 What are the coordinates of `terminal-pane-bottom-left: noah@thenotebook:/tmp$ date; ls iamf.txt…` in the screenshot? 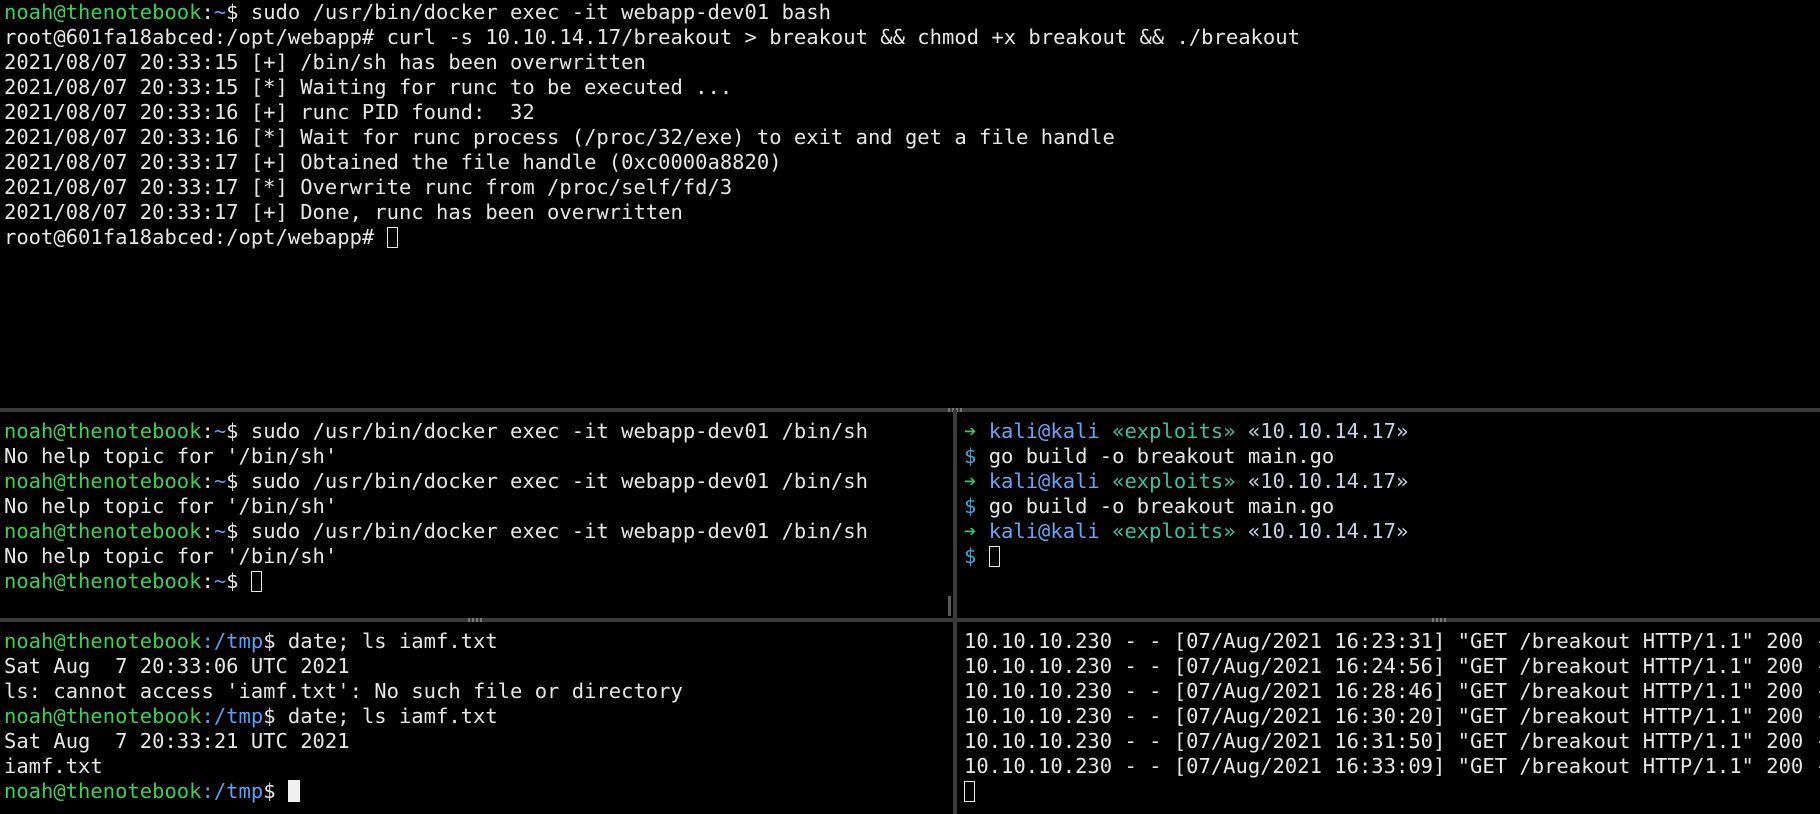 It's located at (475, 721).